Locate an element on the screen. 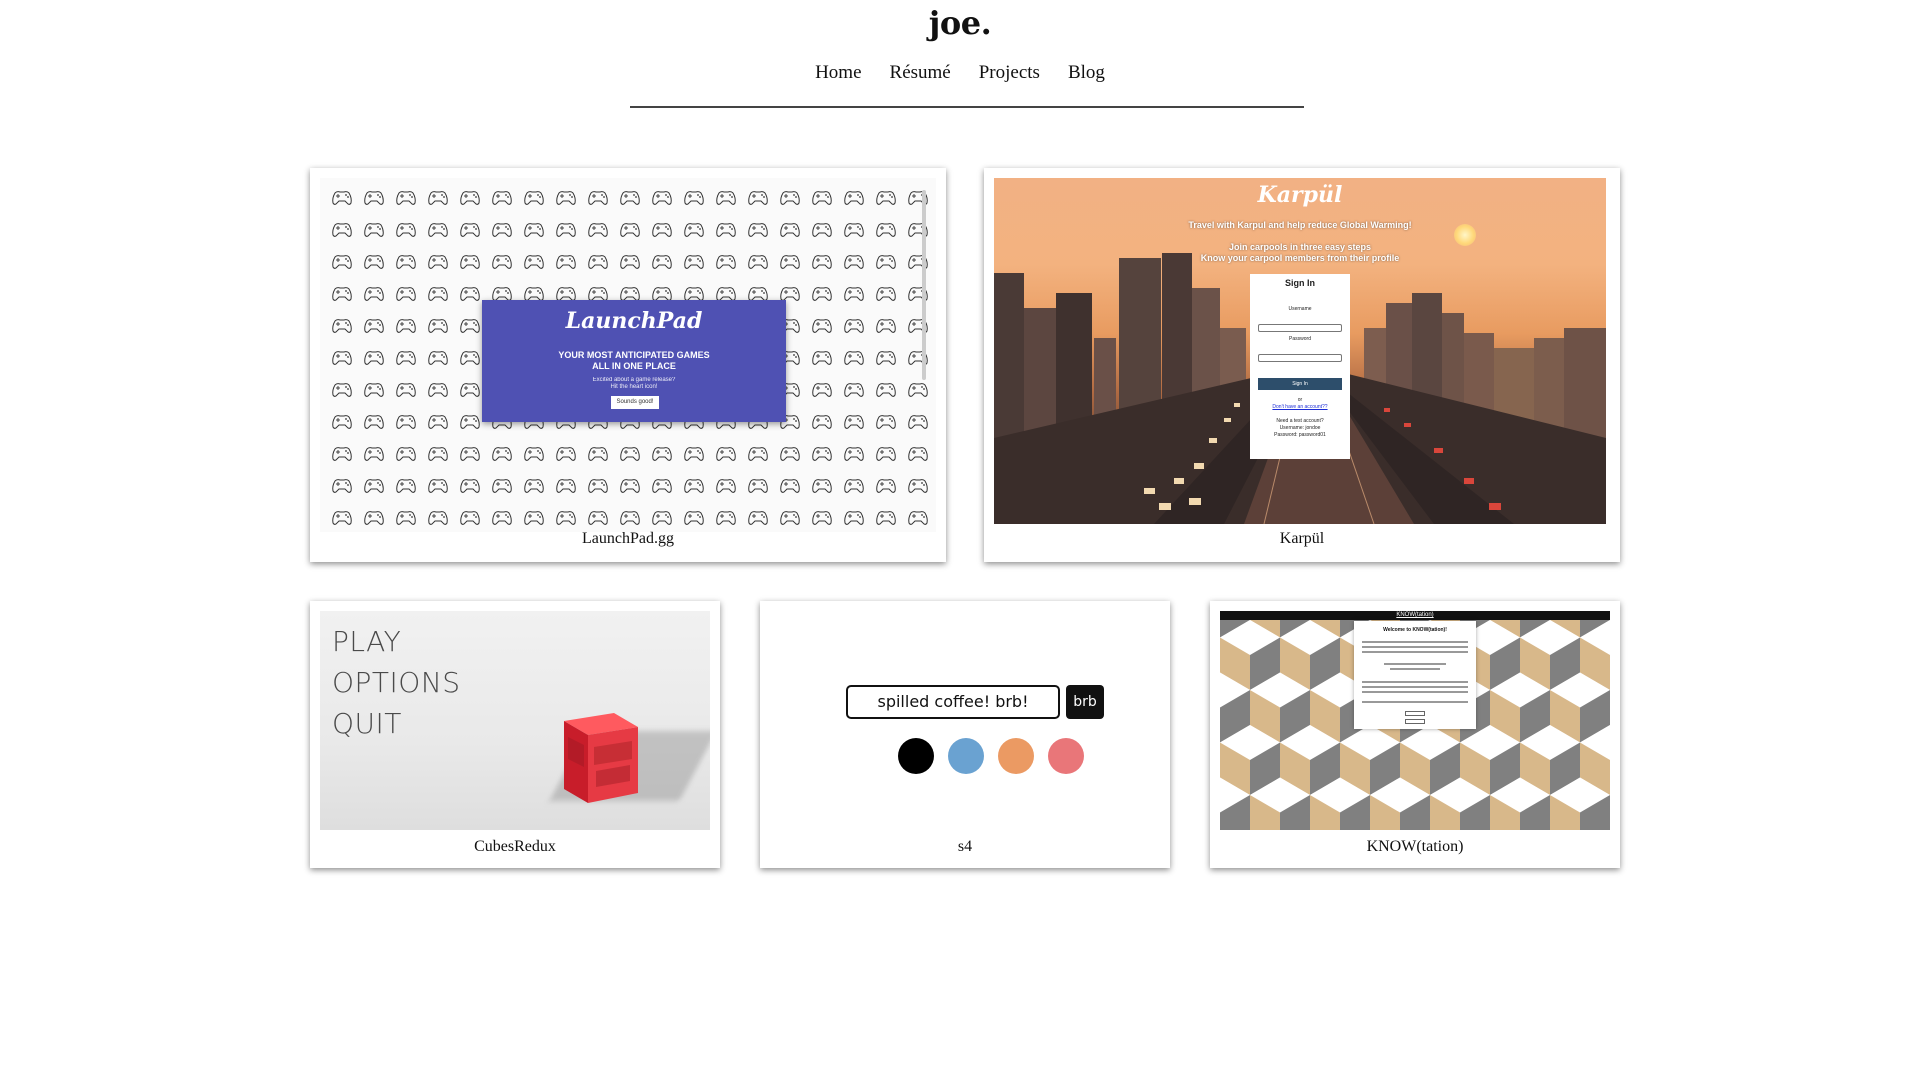  site-title: joe. is located at coordinates (960, 23).